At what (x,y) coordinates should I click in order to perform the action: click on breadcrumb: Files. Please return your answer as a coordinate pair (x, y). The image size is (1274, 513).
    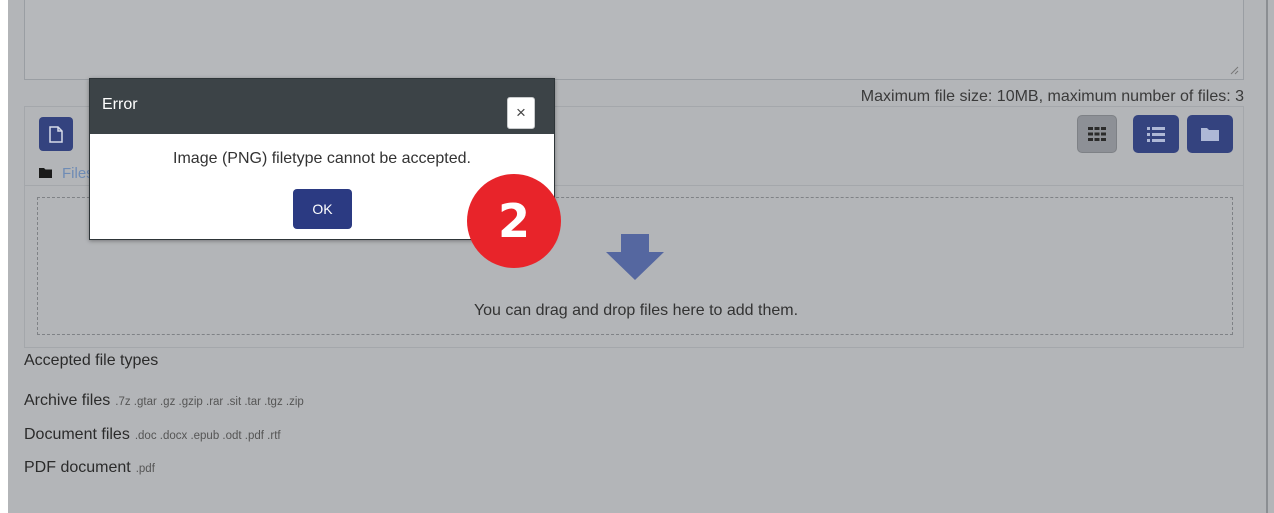
    Looking at the image, I should click on (66, 173).